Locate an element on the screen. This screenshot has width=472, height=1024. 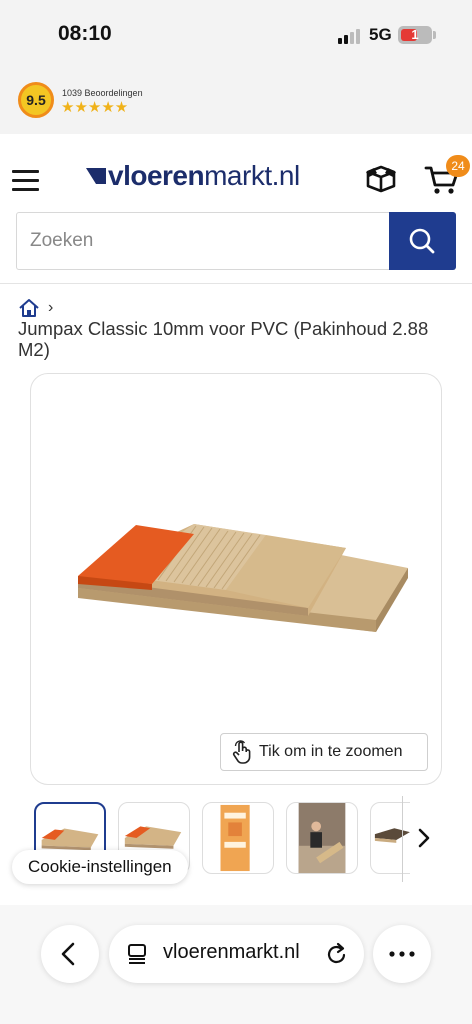
chevron-left-icon is located at coordinates (68, 954).